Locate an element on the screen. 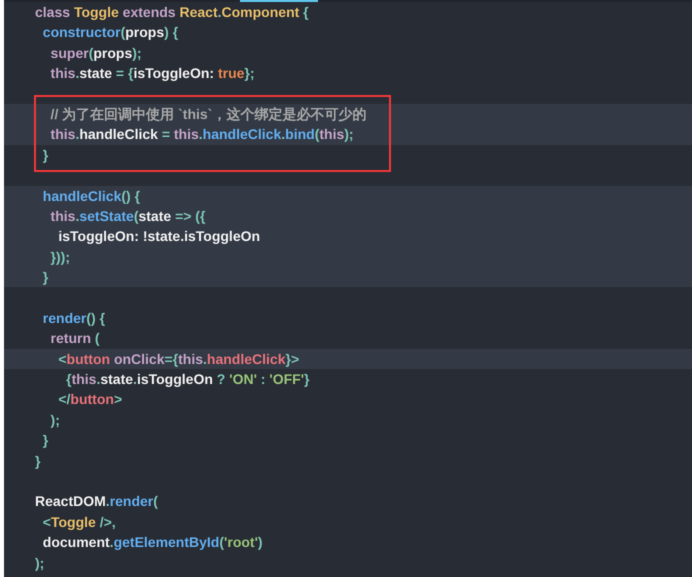  code-line: super(props); is located at coordinates (96, 53).